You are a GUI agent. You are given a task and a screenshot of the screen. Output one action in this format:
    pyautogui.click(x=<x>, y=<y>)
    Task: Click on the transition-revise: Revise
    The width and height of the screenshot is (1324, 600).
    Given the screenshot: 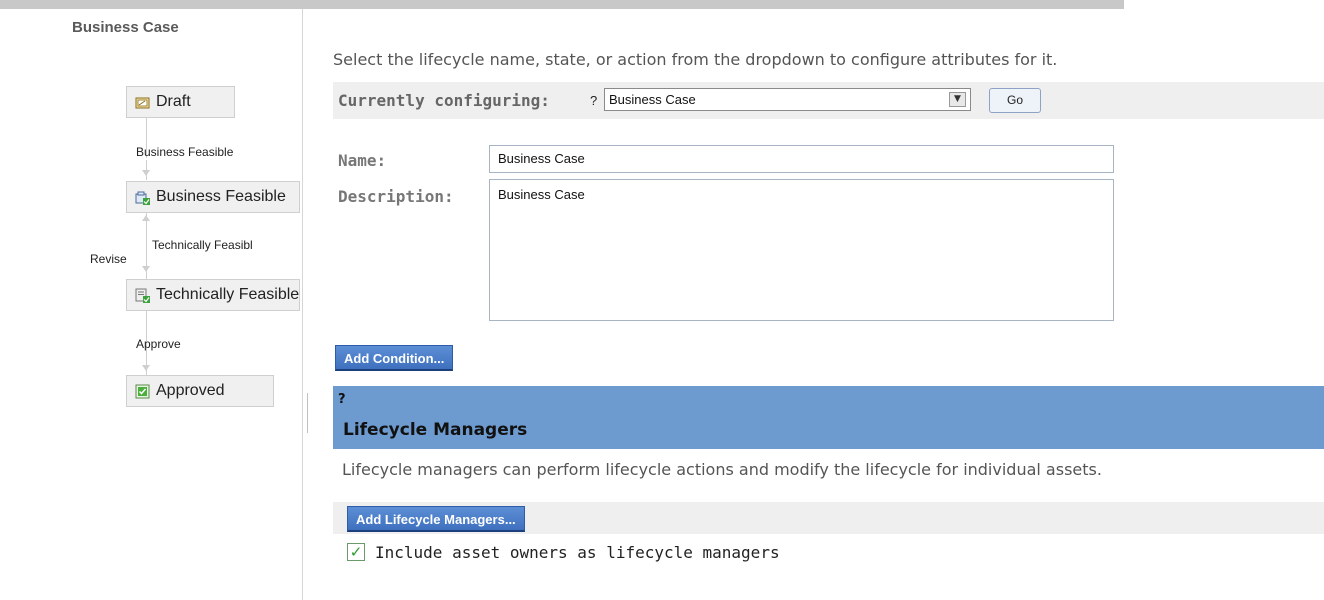 What is the action you would take?
    pyautogui.click(x=108, y=259)
    